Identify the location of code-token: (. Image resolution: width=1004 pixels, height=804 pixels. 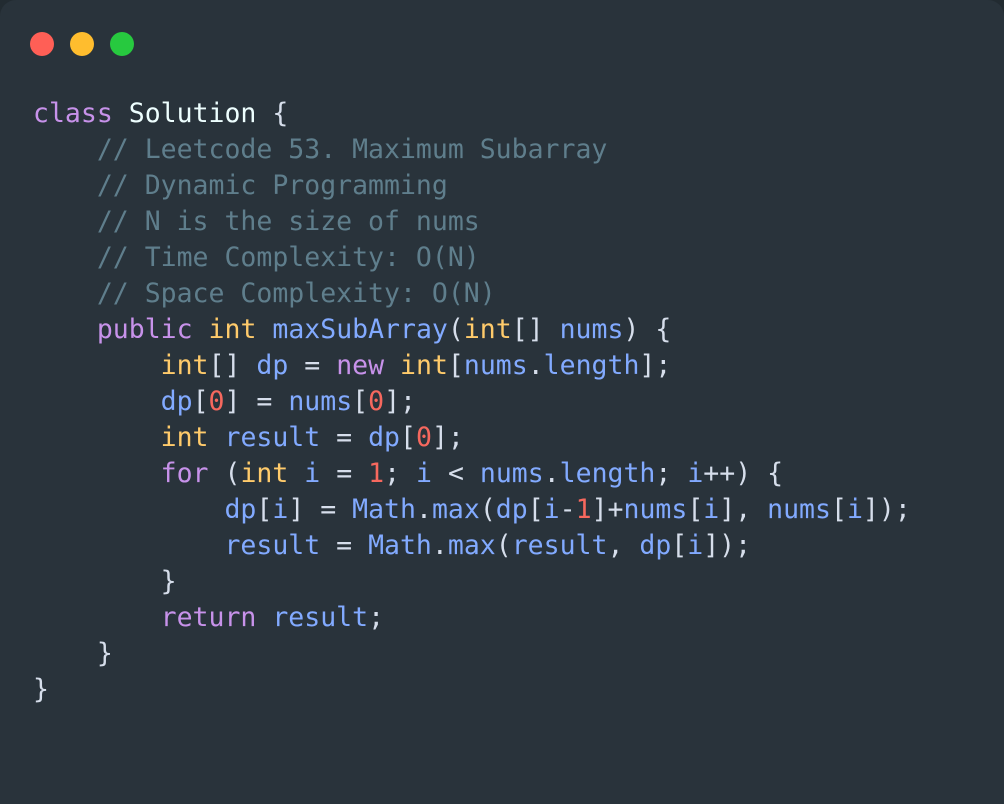
(224, 473).